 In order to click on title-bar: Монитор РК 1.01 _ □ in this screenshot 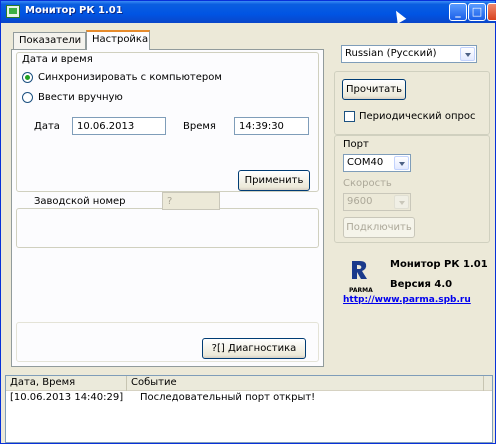, I will do `click(248, 12)`.